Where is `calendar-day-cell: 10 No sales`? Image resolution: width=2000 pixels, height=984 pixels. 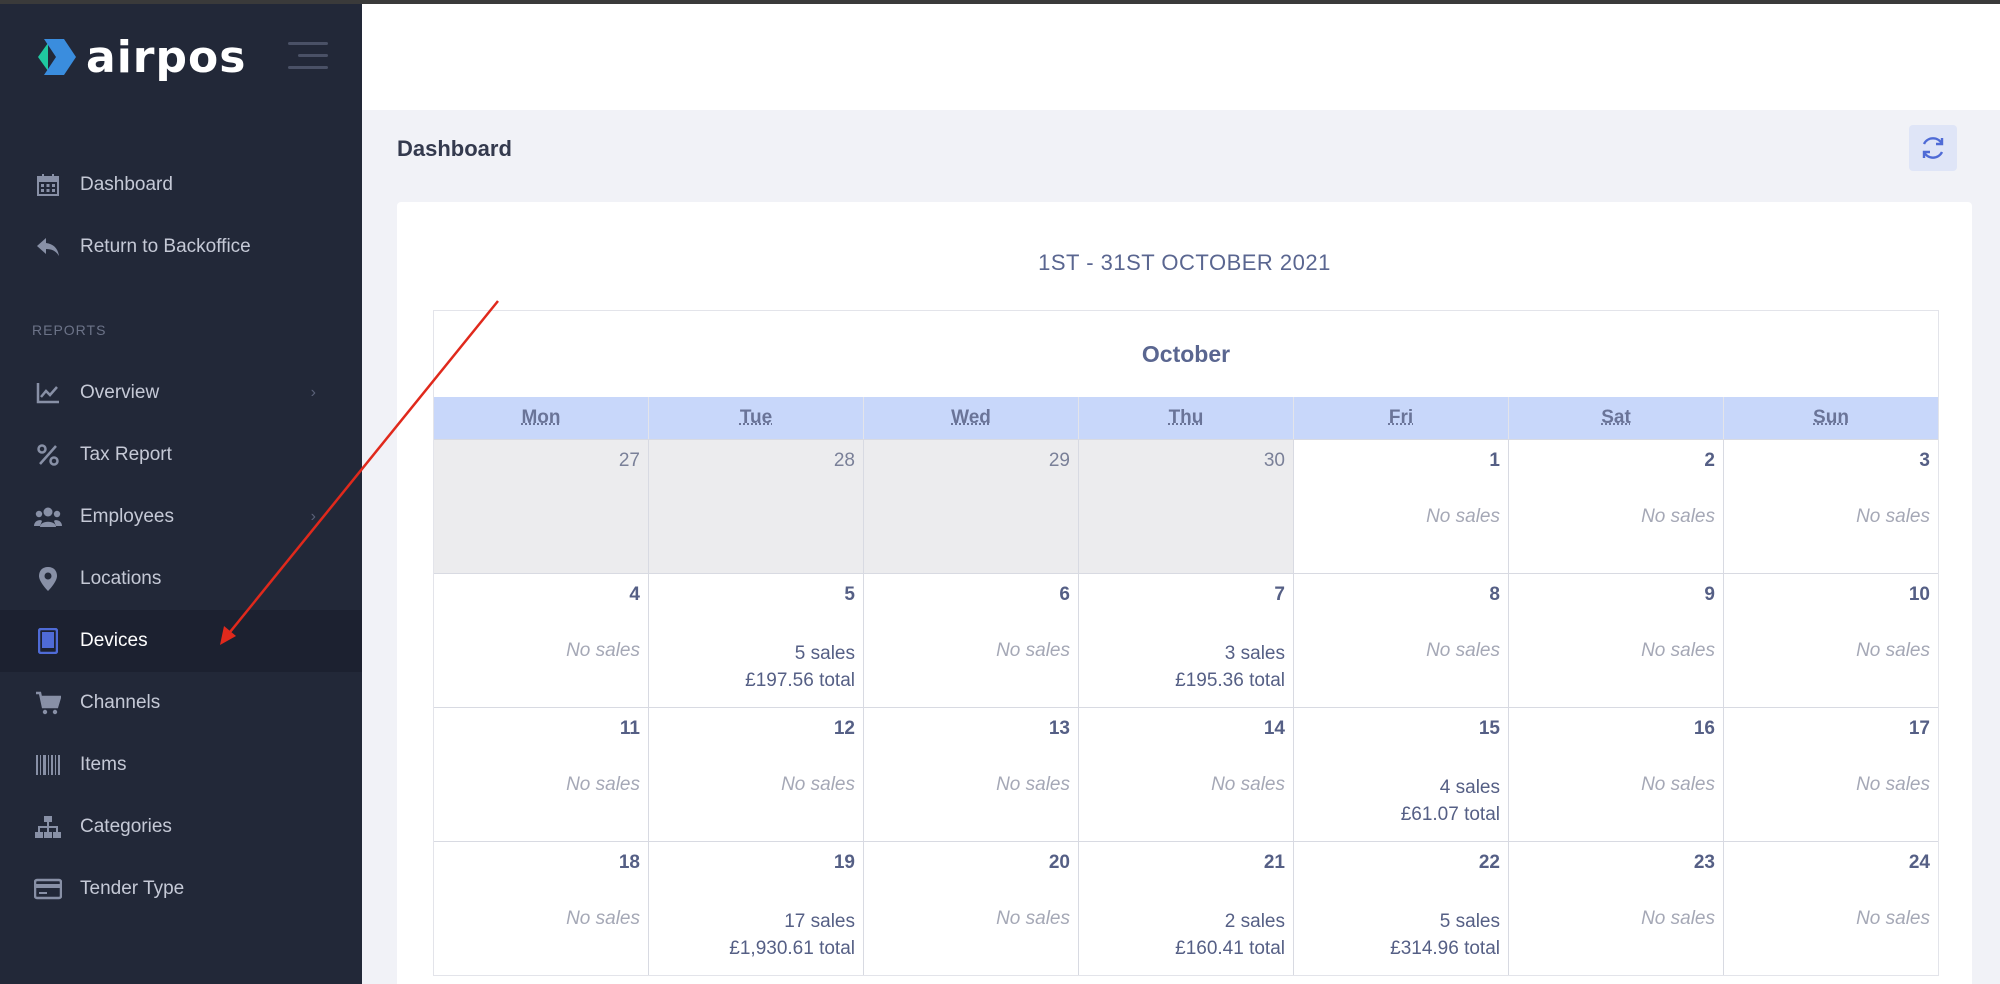
calendar-day-cell: 10 No sales is located at coordinates (1831, 640).